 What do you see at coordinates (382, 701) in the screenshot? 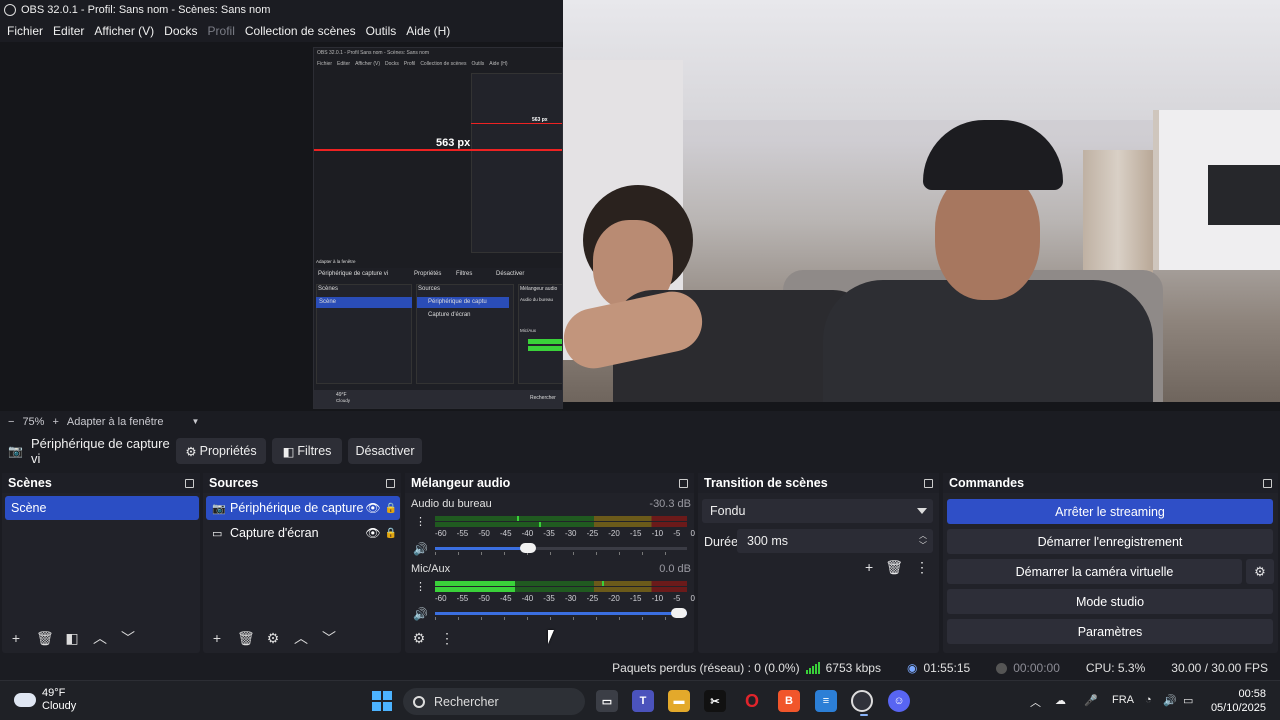
I see `windows-start-icon` at bounding box center [382, 701].